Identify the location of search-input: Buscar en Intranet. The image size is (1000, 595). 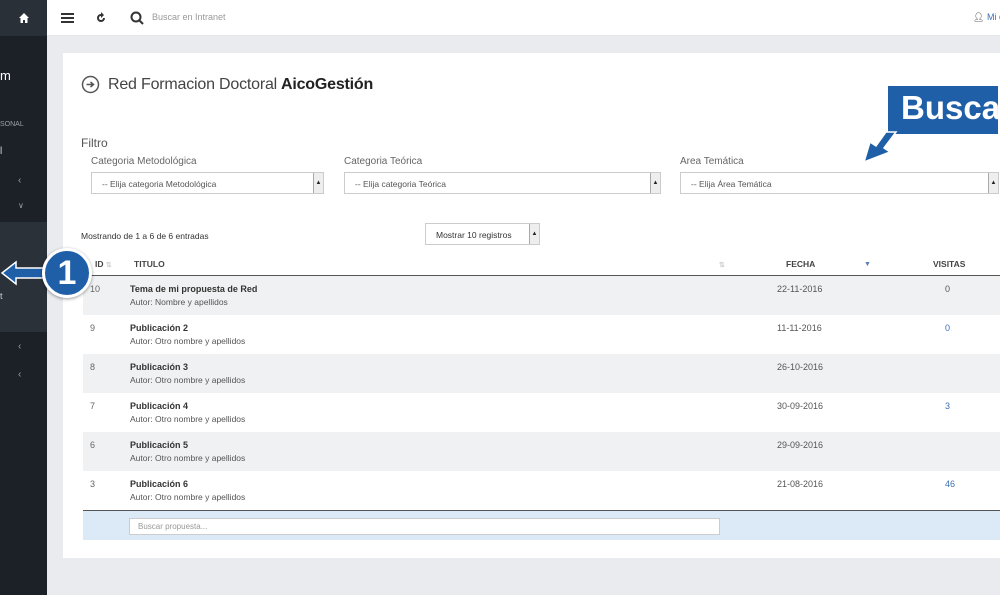
(189, 17).